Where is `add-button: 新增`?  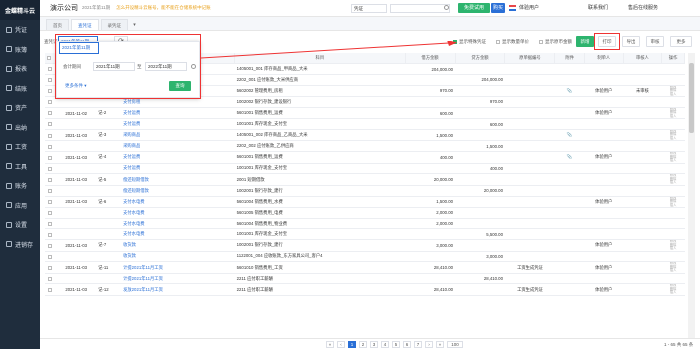 add-button: 新增 is located at coordinates (585, 41).